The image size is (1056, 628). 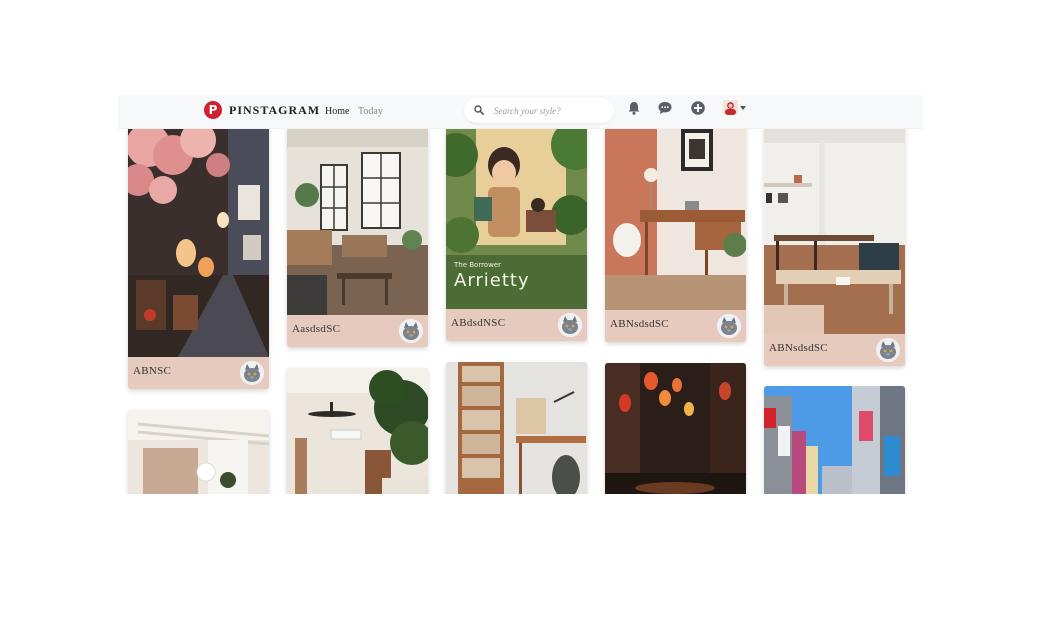 I want to click on poster-title: Arrietty, so click(x=492, y=280).